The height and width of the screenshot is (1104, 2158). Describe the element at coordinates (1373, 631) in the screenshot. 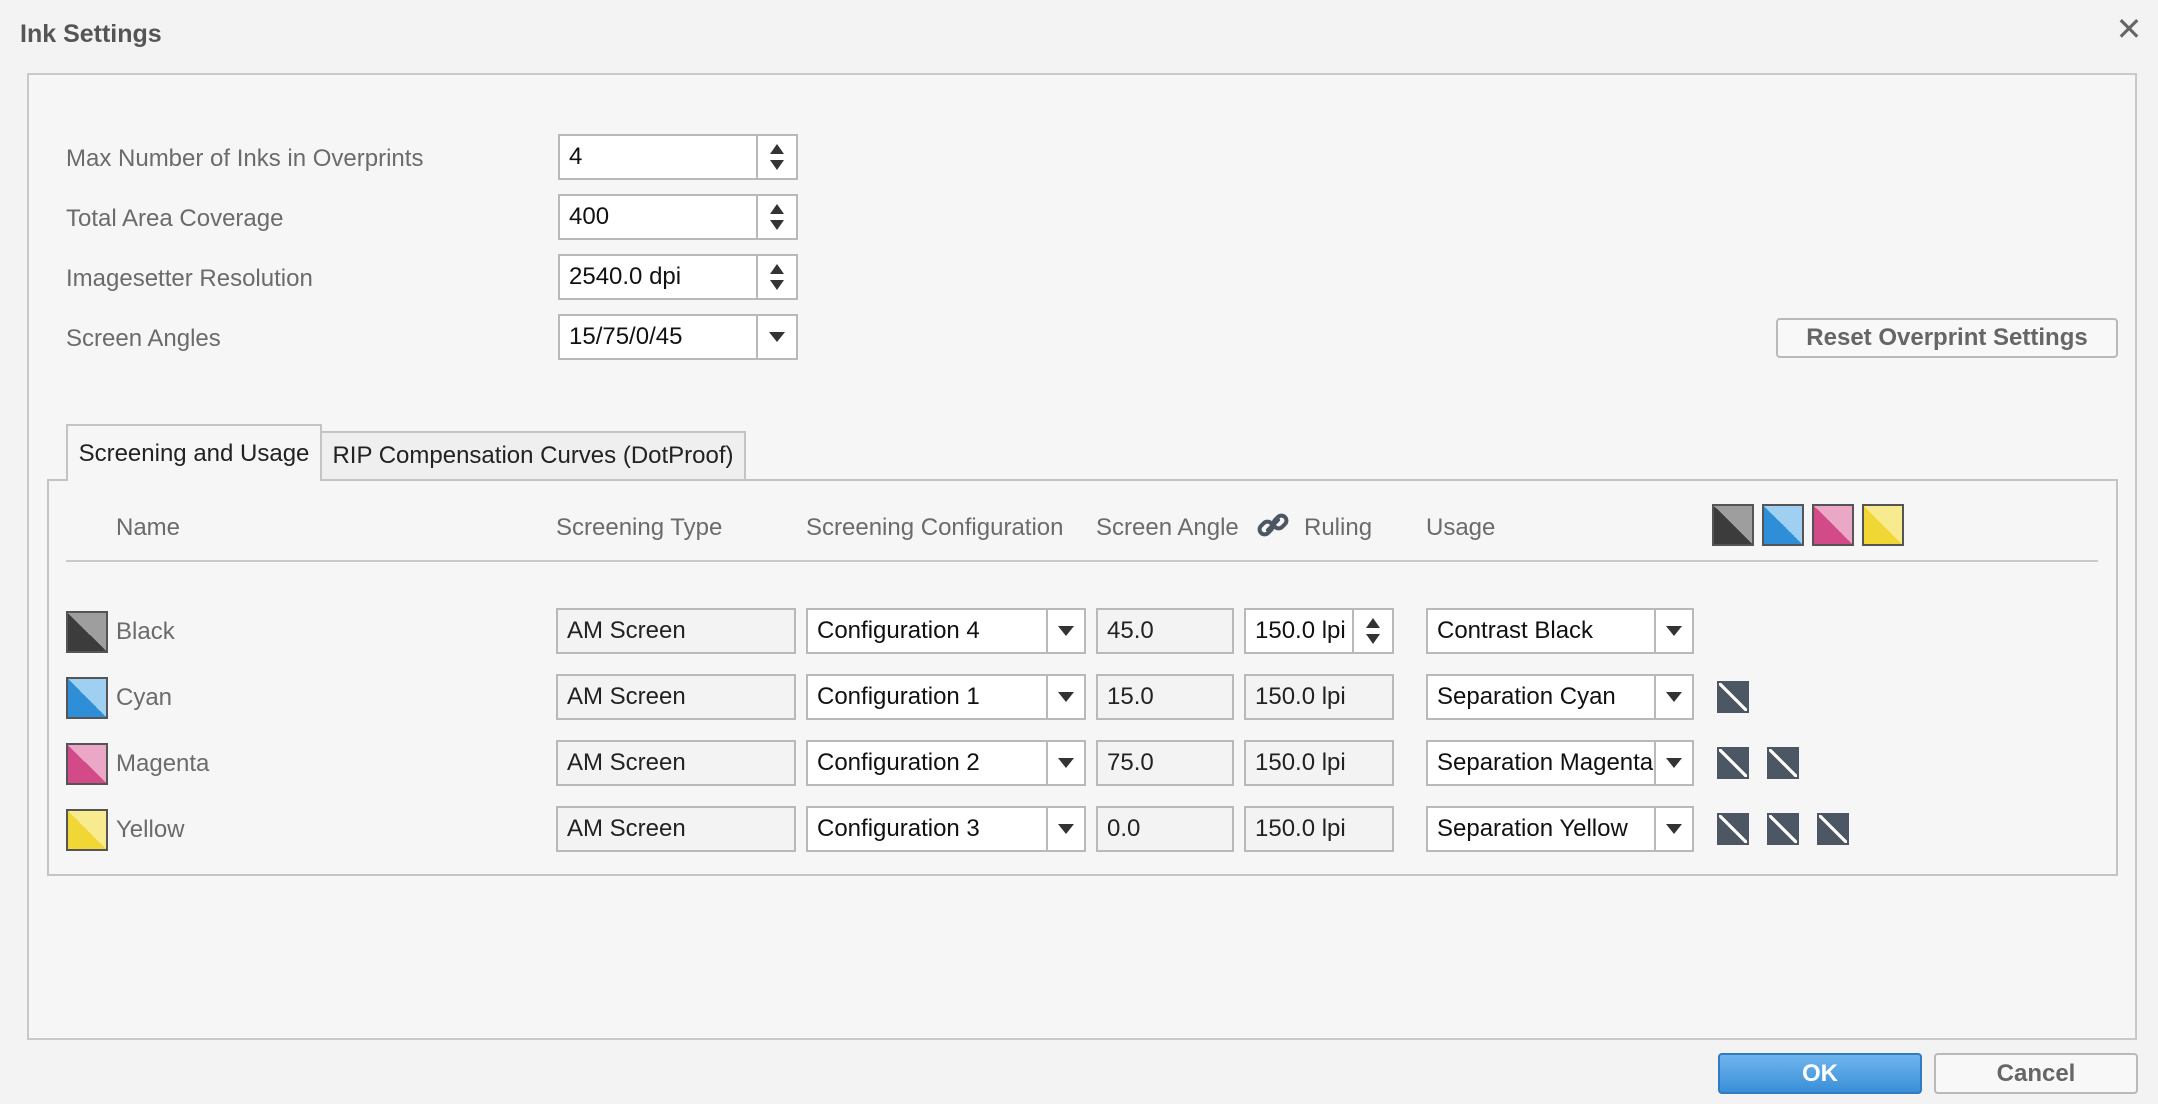

I see `ruling-stepper` at that location.